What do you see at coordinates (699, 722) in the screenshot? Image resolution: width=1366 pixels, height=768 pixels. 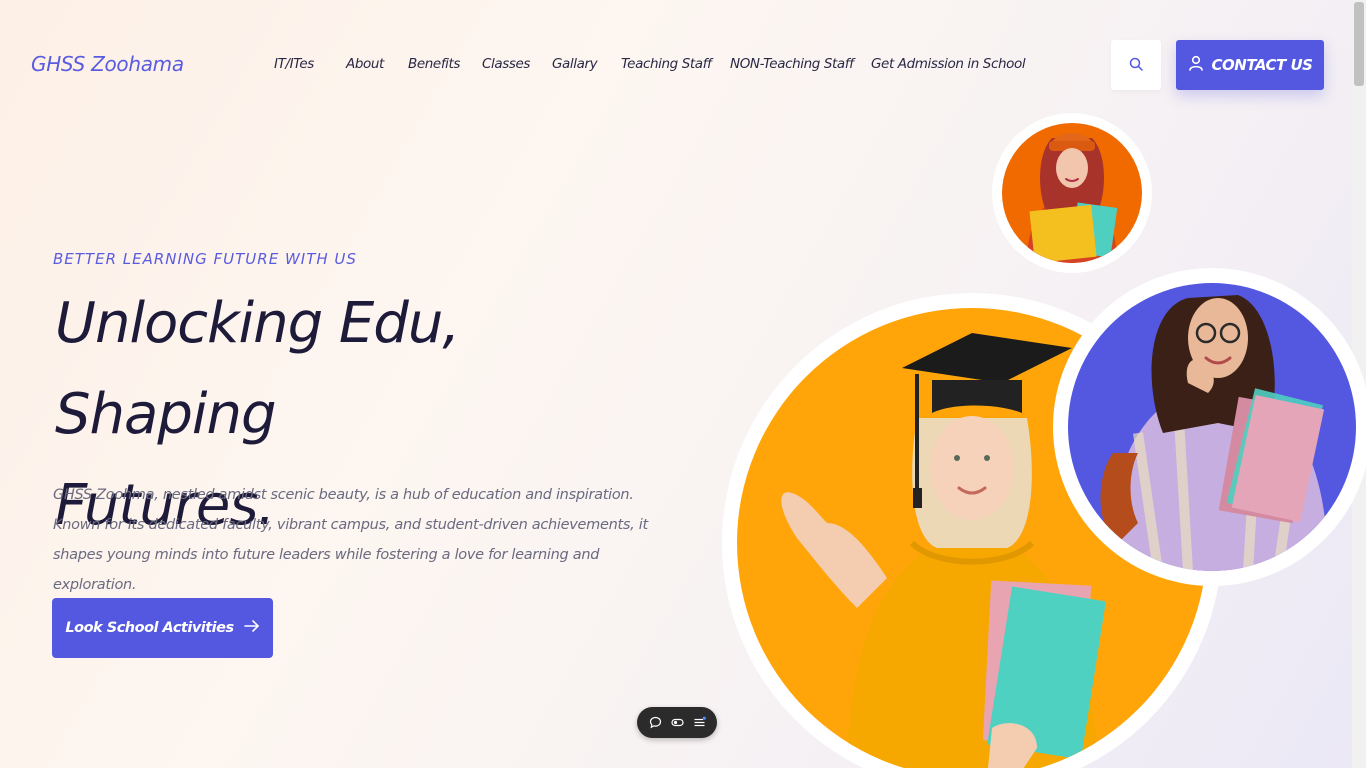 I see `menu-icon` at bounding box center [699, 722].